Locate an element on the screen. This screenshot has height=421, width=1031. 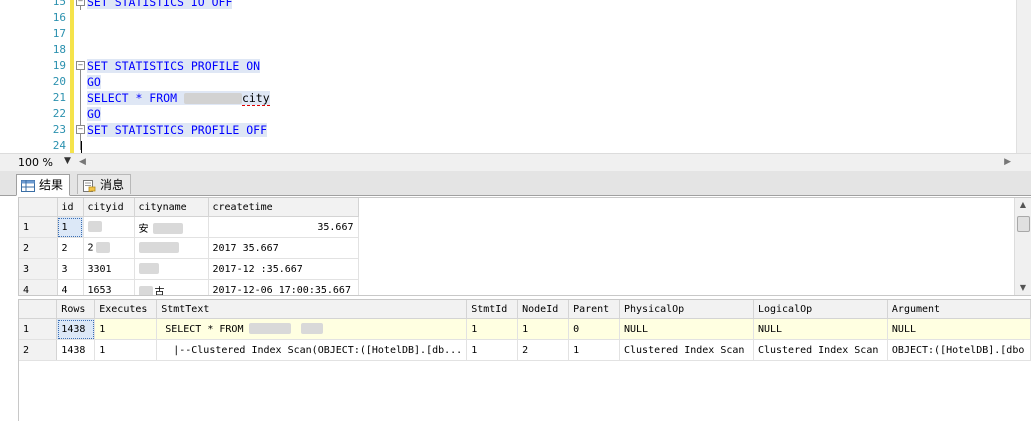
cell-createtime: 35.667 is located at coordinates (283, 227).